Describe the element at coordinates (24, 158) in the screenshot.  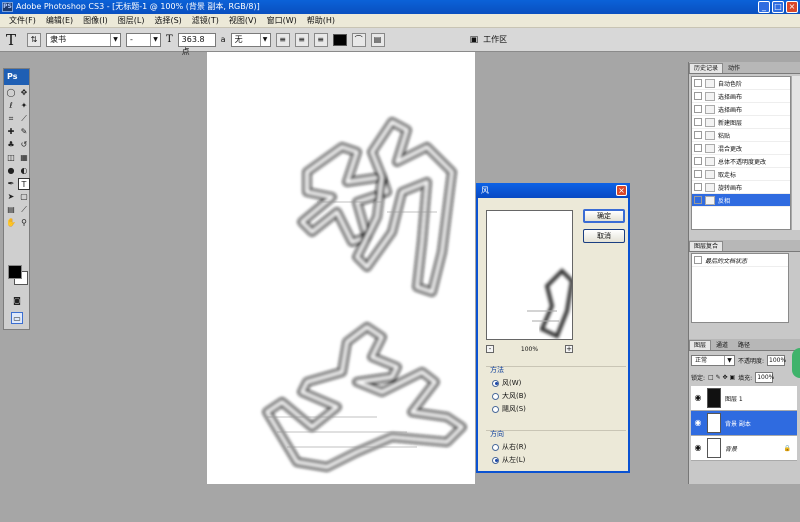
I see `gradient-tool-icon: ▦` at that location.